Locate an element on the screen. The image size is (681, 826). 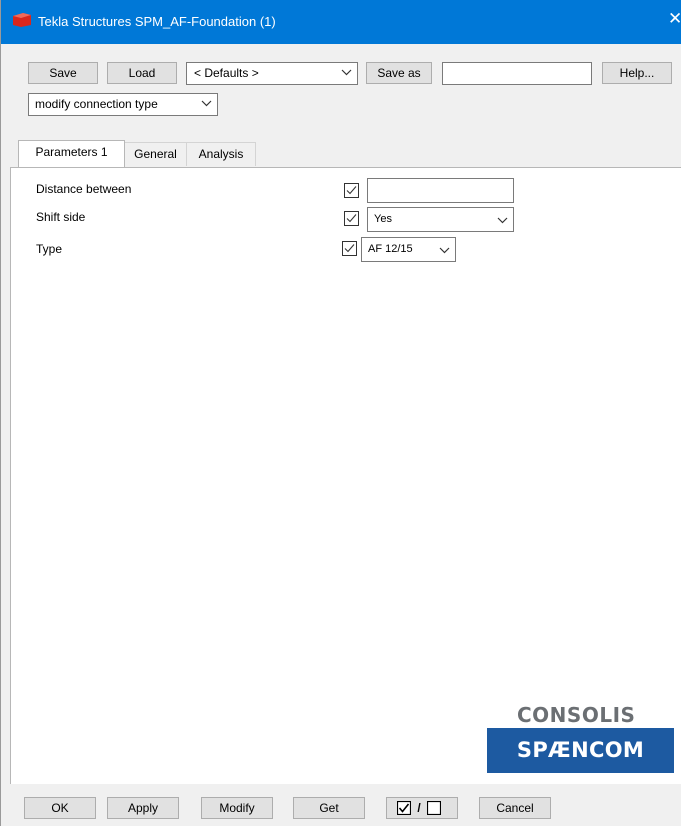
save-button: Save is located at coordinates (63, 73).